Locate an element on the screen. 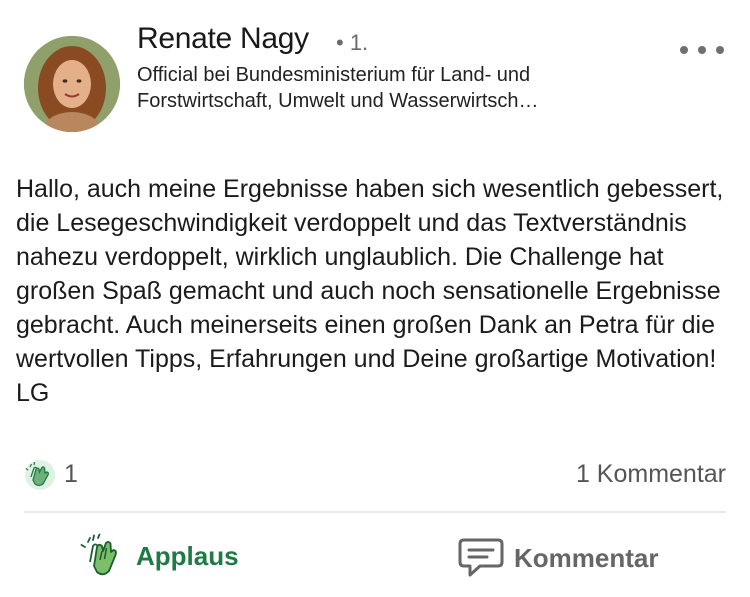 The height and width of the screenshot is (597, 750). divider is located at coordinates (375, 512).